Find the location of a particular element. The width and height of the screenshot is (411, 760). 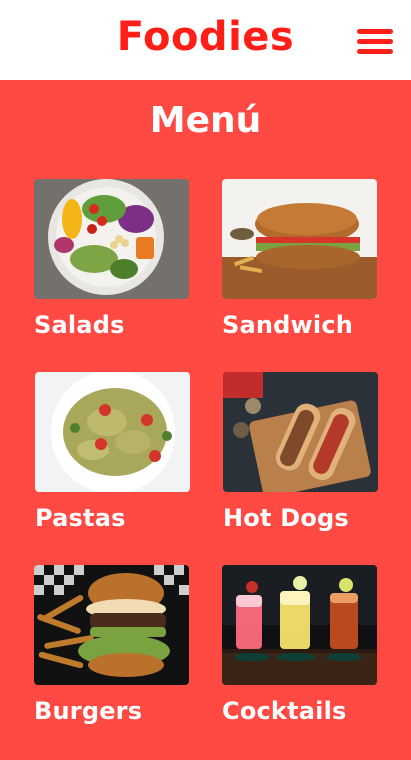

cocktails-image is located at coordinates (299, 625).